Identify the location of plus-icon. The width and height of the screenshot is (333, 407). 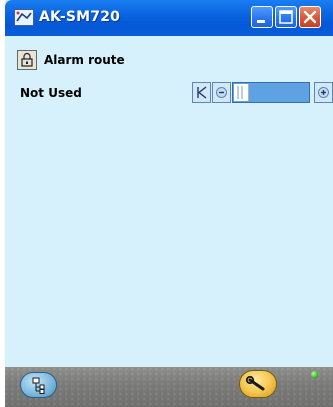
(323, 92).